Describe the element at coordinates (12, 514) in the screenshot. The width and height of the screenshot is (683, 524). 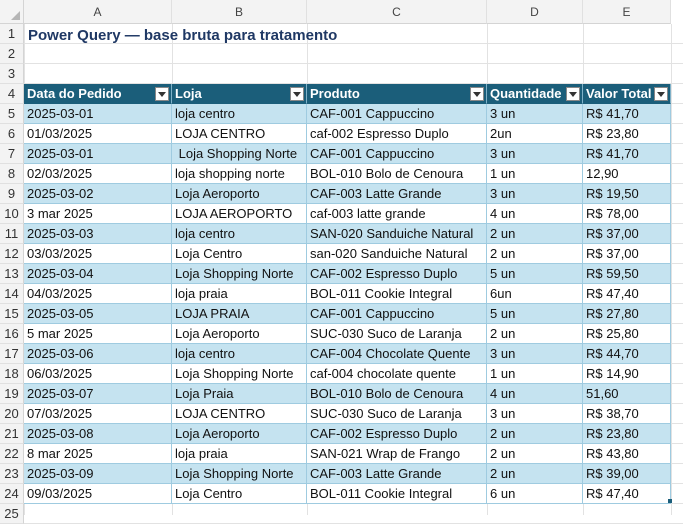
I see `row-header-25: 25` at that location.